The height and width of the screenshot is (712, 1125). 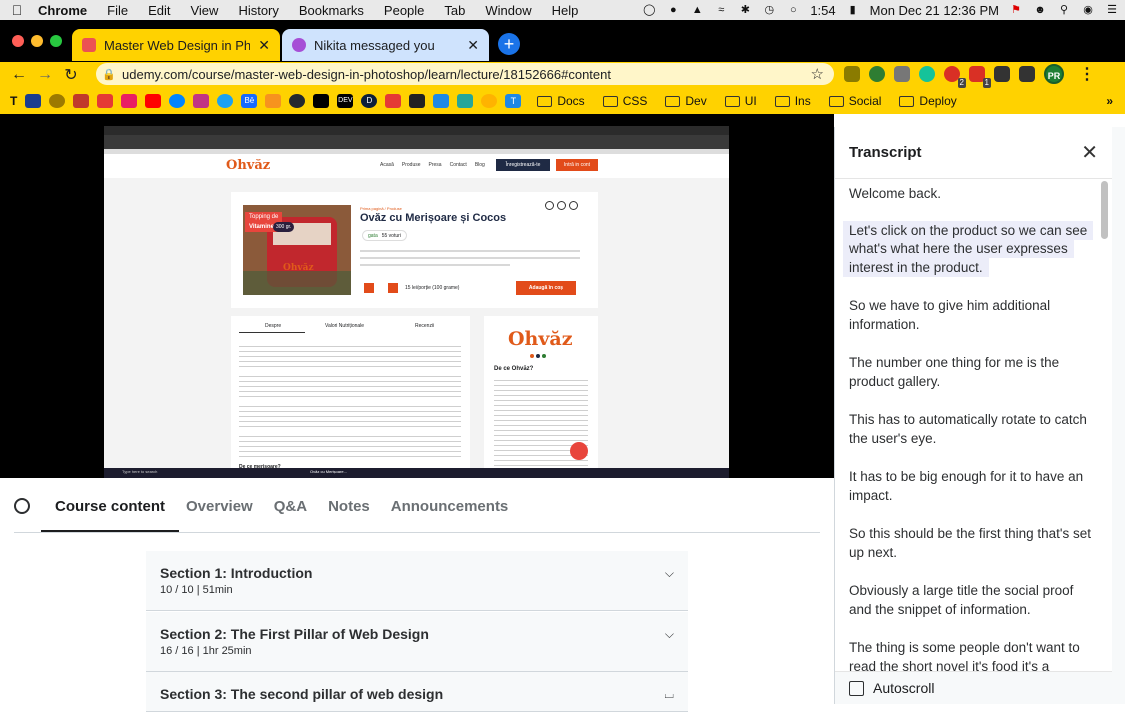 I want to click on bluetooth-icon: ✱, so click(x=745, y=10).